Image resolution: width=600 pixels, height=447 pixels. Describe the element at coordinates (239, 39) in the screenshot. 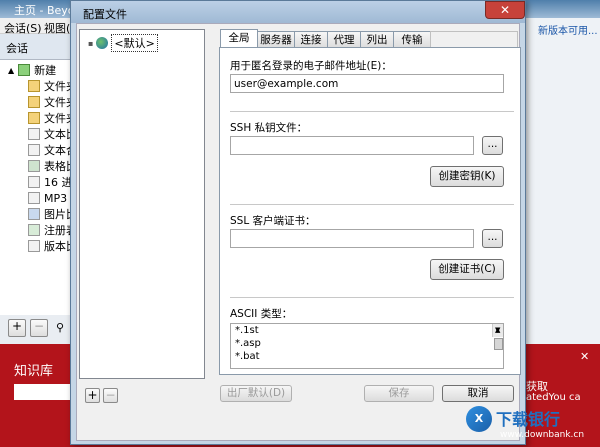

I see `tab-global: 全局` at that location.